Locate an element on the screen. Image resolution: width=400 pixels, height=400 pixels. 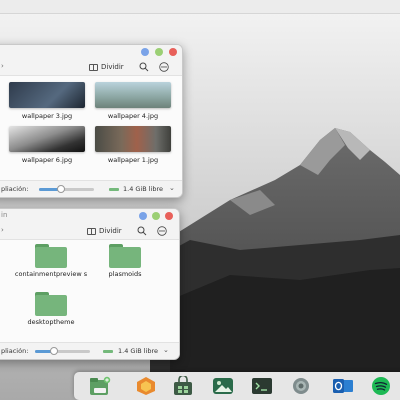
folder-name: plasmoids is located at coordinates (125, 274).